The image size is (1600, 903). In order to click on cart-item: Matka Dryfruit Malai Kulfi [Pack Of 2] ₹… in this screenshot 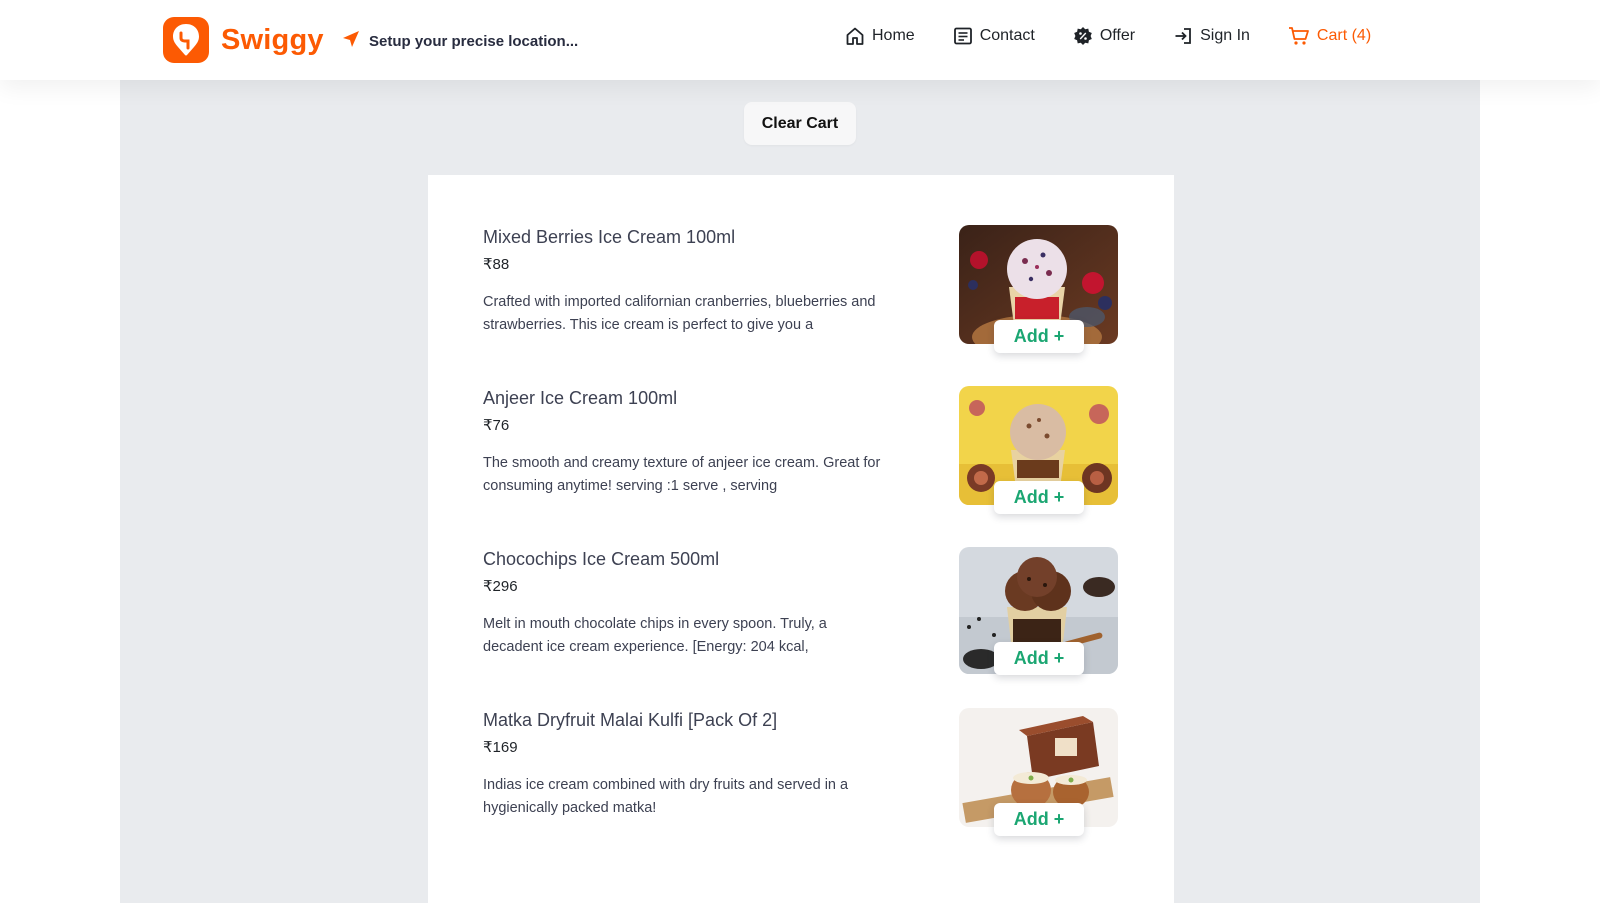, I will do `click(801, 747)`.